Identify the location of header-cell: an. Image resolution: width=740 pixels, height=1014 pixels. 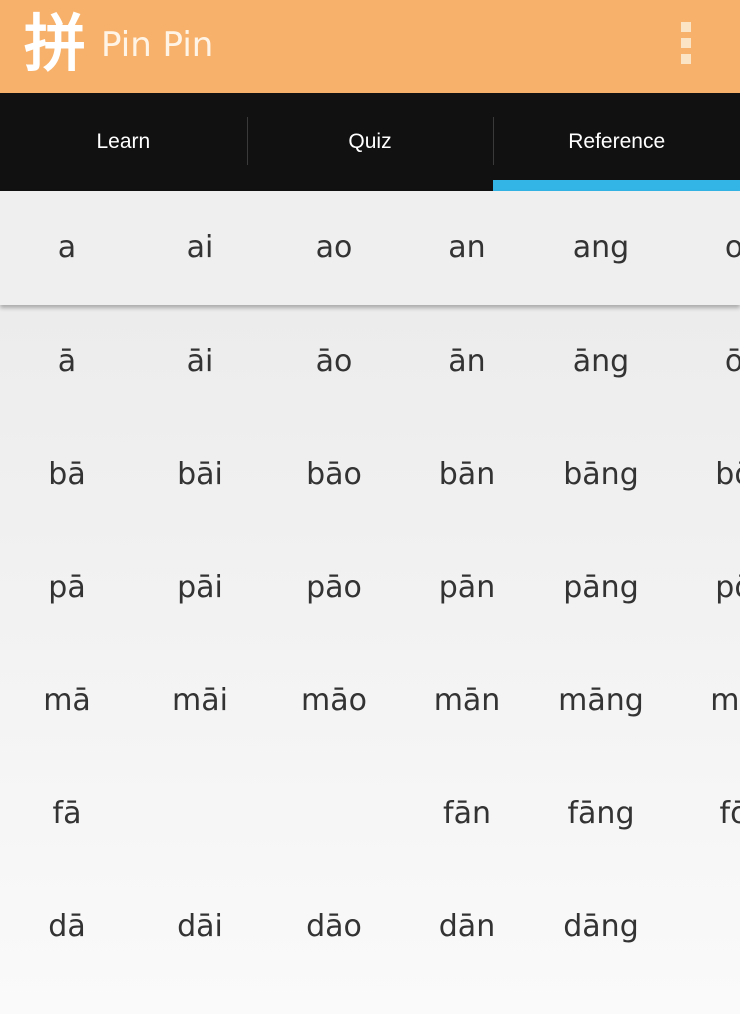
(467, 247).